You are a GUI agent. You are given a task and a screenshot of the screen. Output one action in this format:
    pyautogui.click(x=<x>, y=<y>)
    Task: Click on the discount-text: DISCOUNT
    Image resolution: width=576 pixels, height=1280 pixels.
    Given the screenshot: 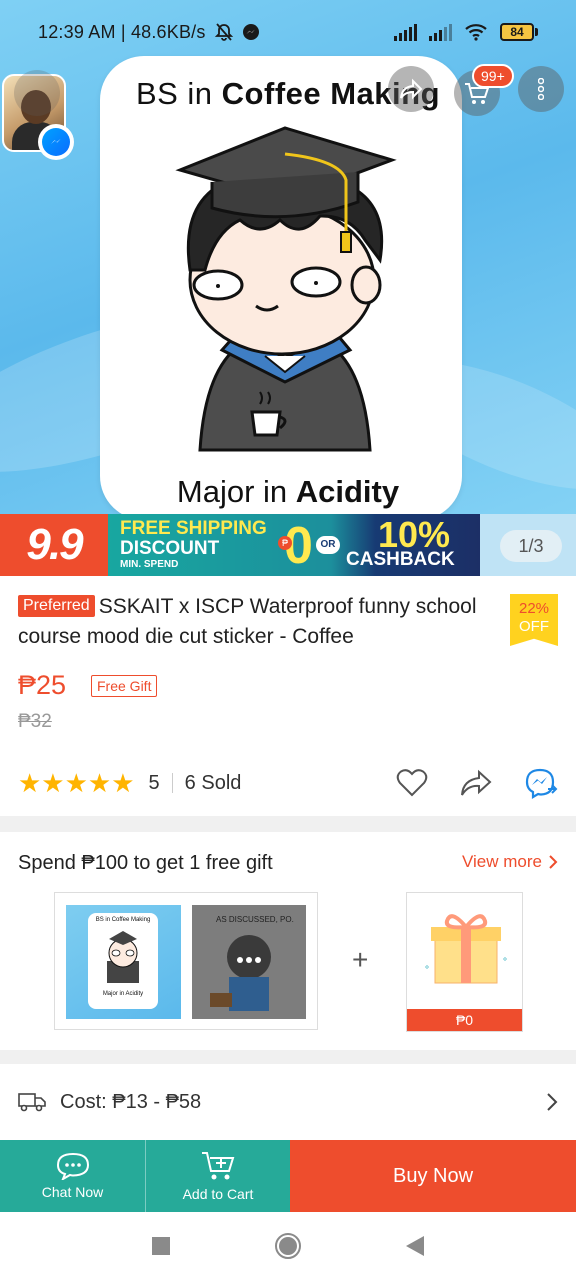 What is the action you would take?
    pyautogui.click(x=170, y=548)
    